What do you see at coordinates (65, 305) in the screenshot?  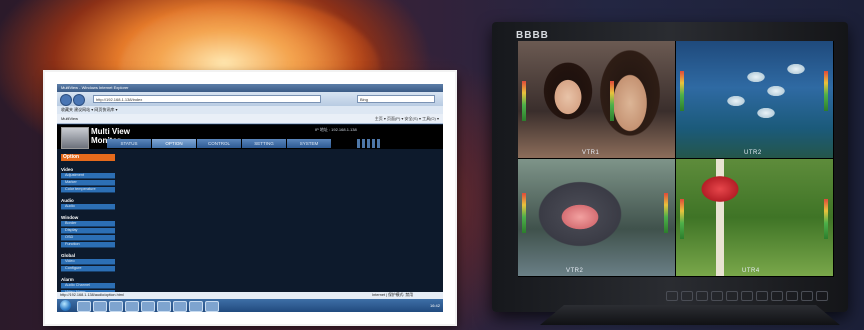 I see `start-button` at bounding box center [65, 305].